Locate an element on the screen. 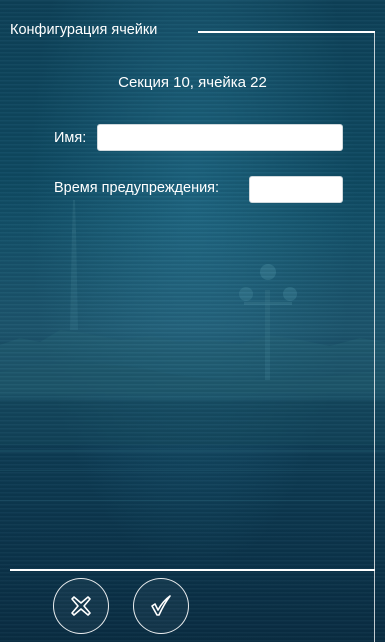 The image size is (385, 642). cancel-button is located at coordinates (81, 606).